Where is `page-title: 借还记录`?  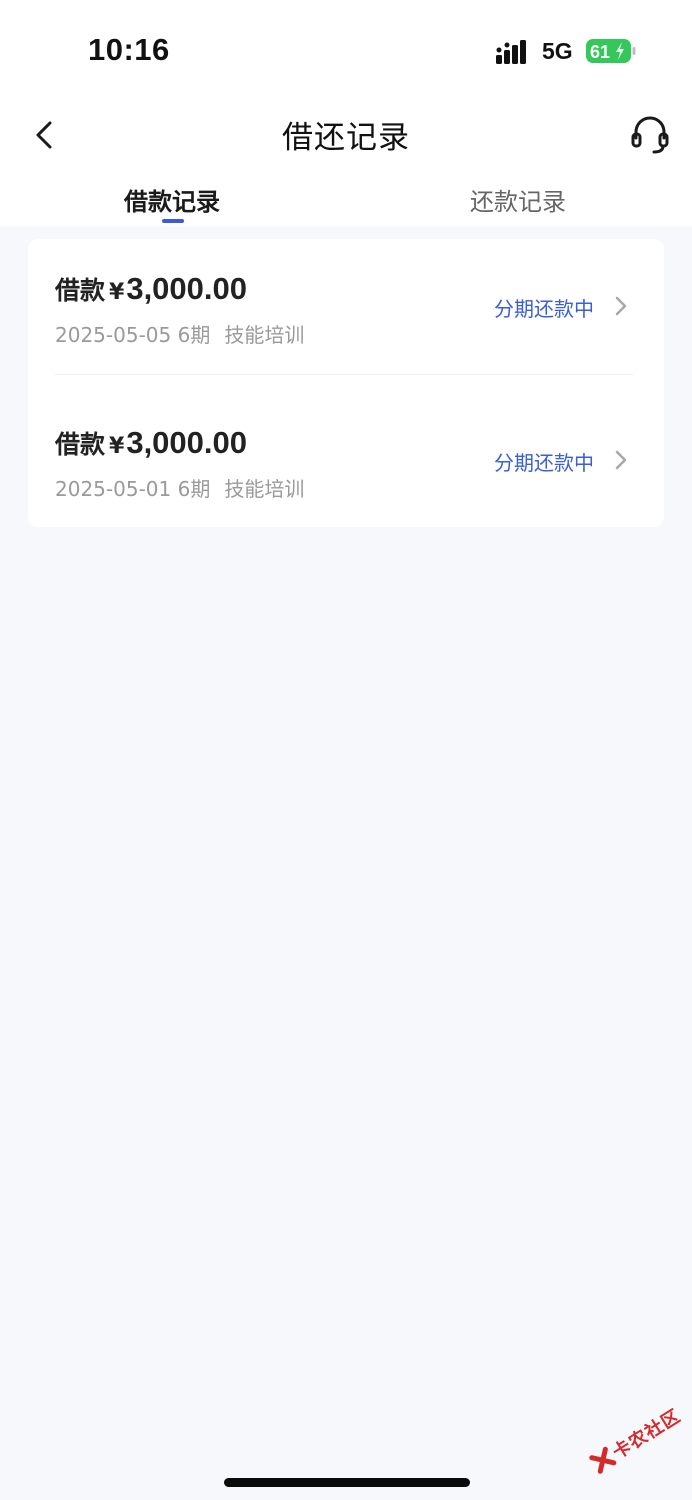 page-title: 借还记录 is located at coordinates (346, 138).